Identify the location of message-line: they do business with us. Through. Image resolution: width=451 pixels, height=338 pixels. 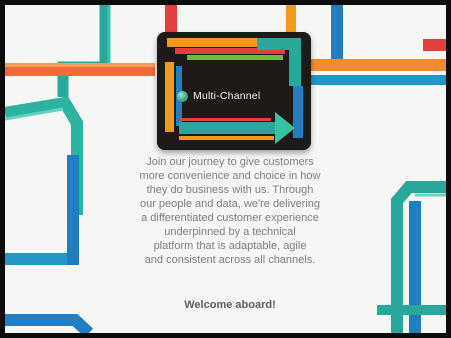
(230, 190).